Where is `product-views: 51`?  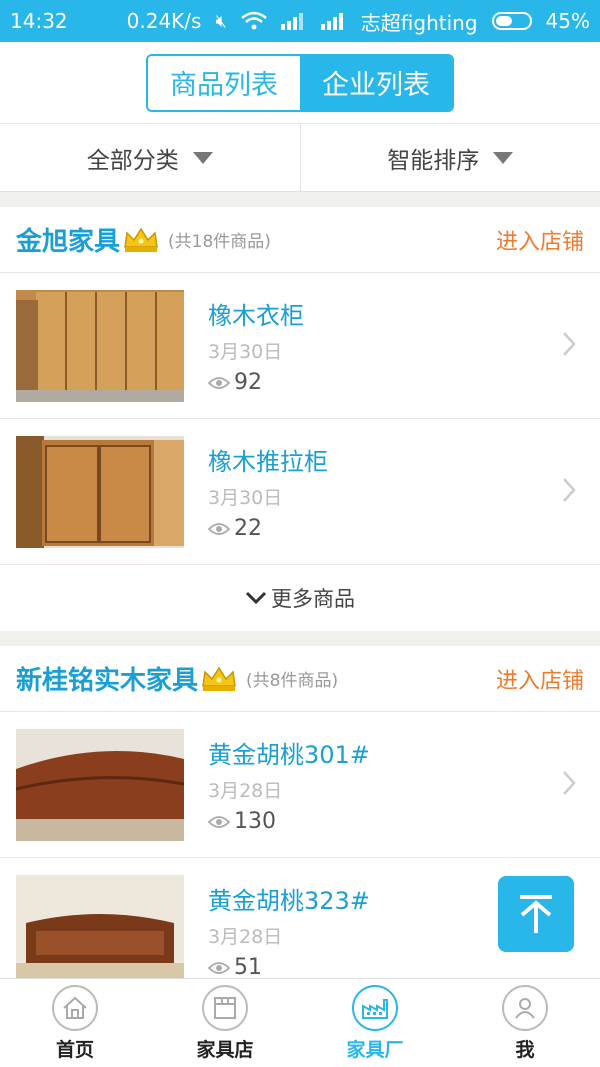
product-views: 51 is located at coordinates (396, 966).